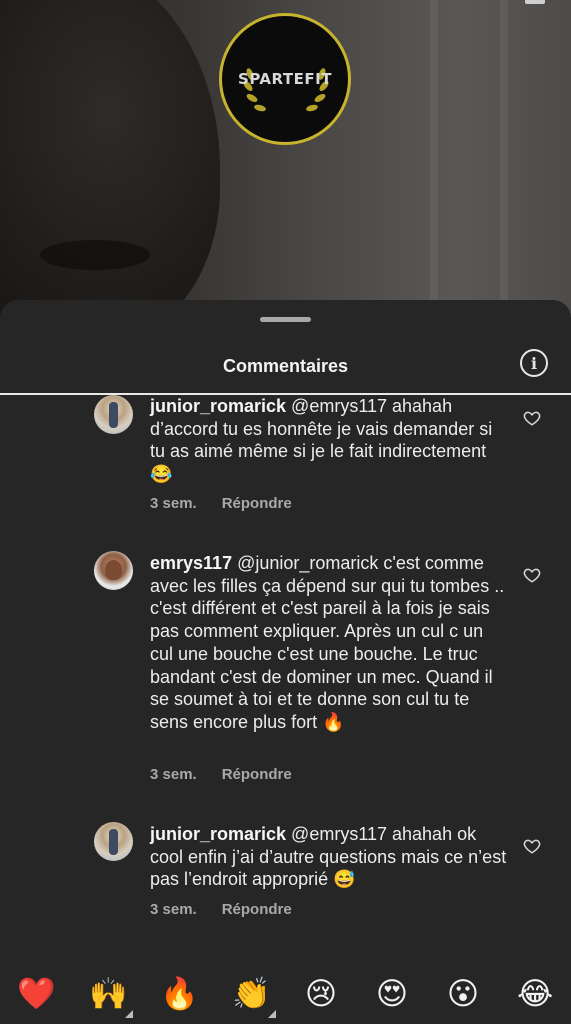 This screenshot has height=1024, width=571. I want to click on laurel-icon, so click(286, 90).